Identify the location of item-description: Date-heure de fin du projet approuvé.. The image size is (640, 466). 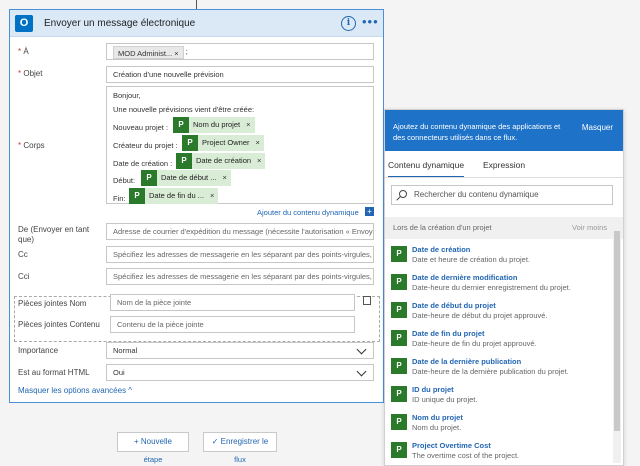
(474, 343).